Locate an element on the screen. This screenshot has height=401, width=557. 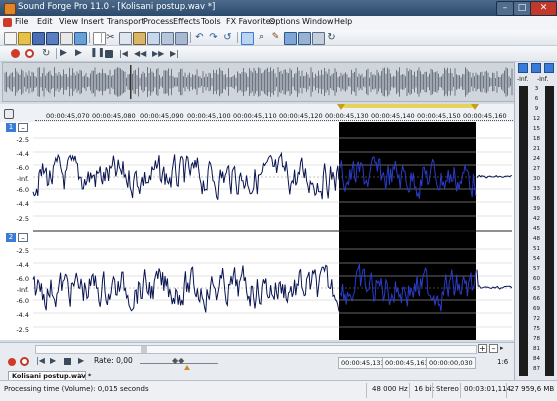
menu-effects: Effects is located at coordinates (186, 21).